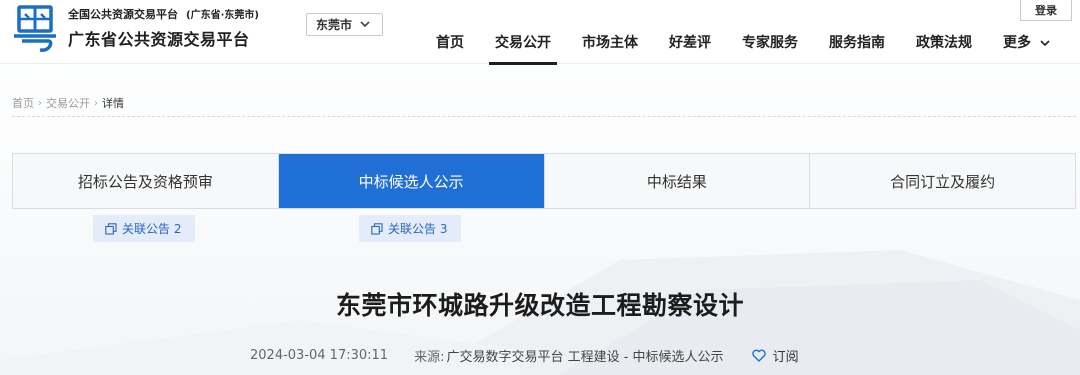 Image resolution: width=1080 pixels, height=375 pixels. Describe the element at coordinates (334, 25) in the screenshot. I see `city-selected-label: 东莞市` at that location.